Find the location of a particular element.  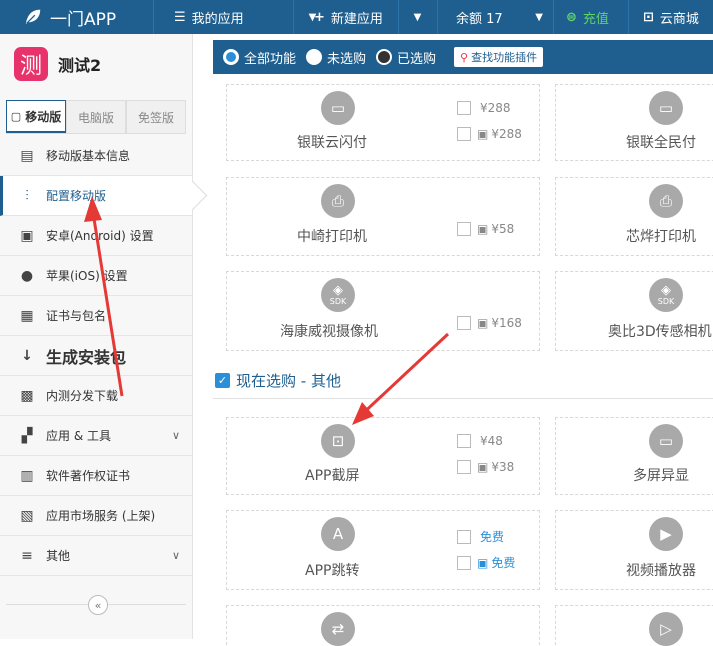

sidebar-item-config-mobile: ⫶ 配置移动版 is located at coordinates (96, 196).